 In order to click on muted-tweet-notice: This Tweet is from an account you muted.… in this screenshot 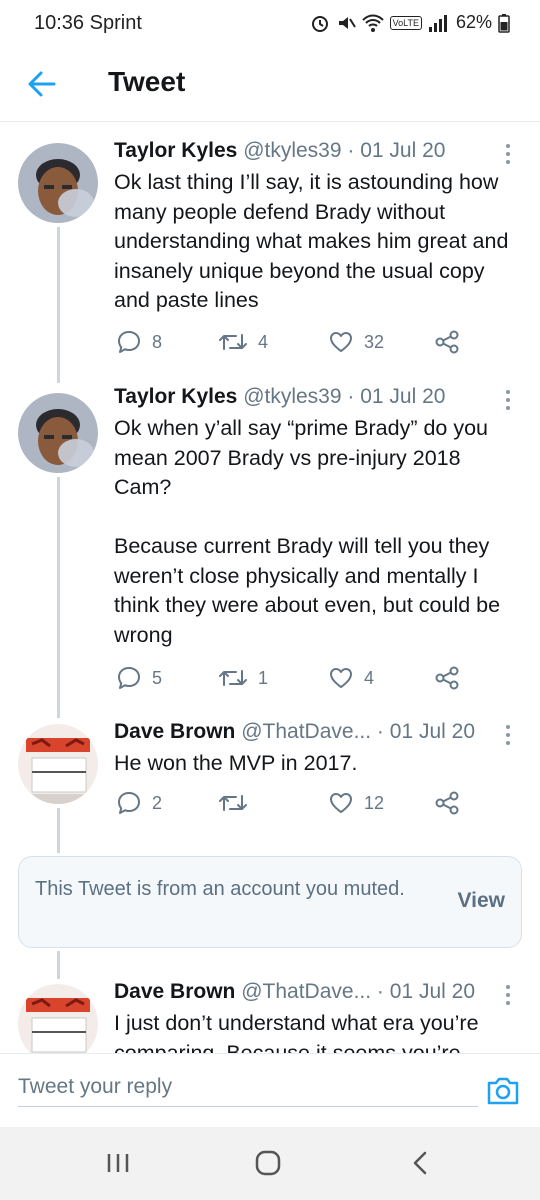, I will do `click(270, 902)`.